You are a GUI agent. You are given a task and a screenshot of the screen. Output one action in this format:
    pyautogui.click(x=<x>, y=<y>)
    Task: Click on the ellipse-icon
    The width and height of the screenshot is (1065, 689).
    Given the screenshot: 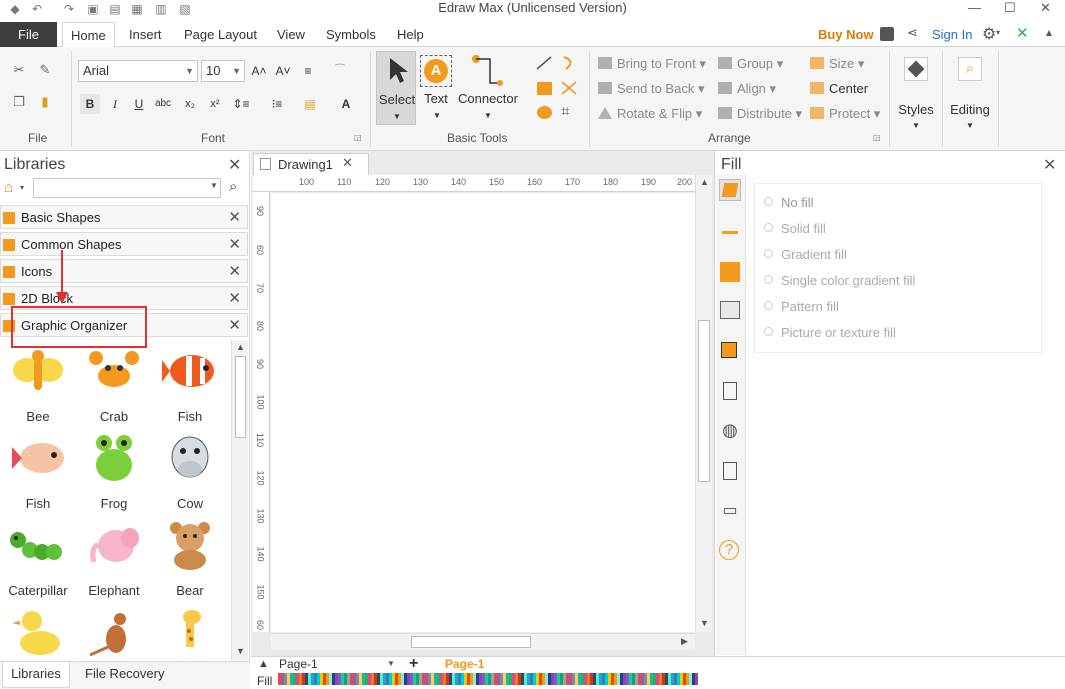 What is the action you would take?
    pyautogui.click(x=544, y=112)
    